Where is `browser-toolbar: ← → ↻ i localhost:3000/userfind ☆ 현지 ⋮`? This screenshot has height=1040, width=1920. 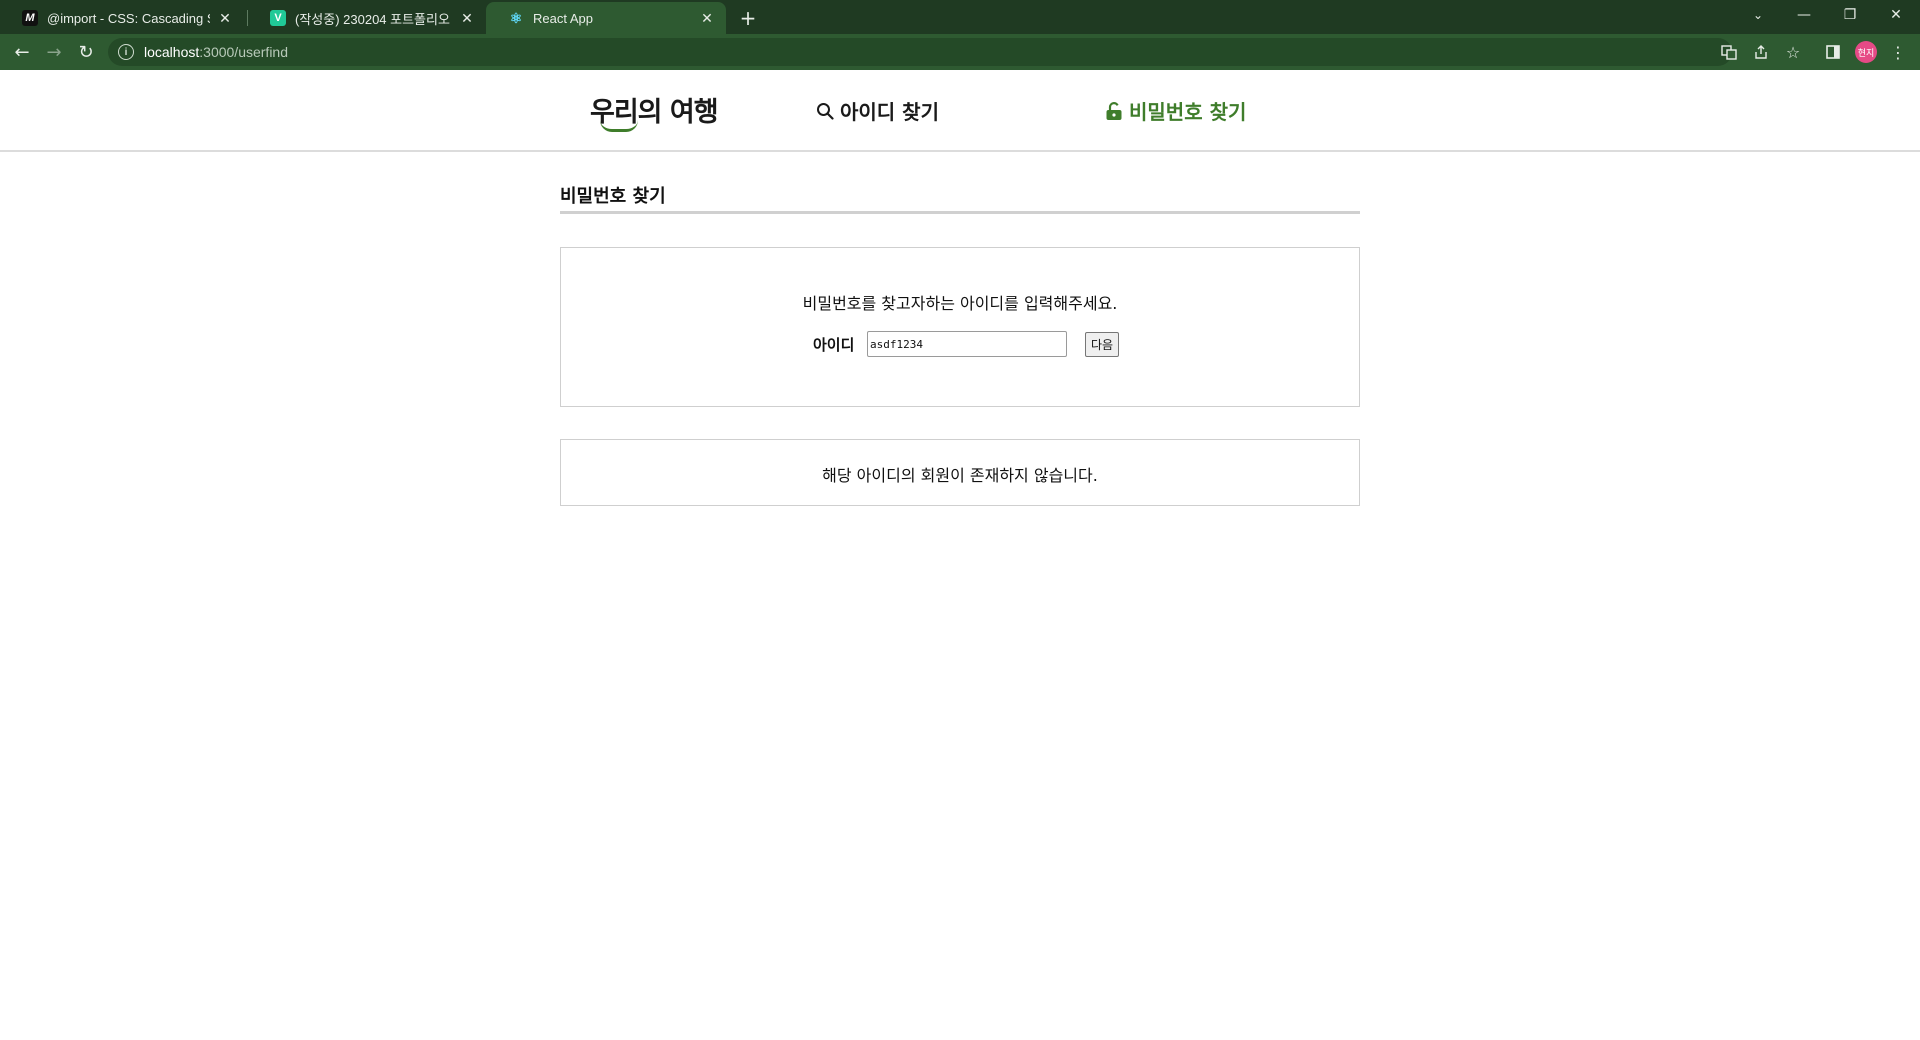 browser-toolbar: ← → ↻ i localhost:3000/userfind ☆ 현지 ⋮ is located at coordinates (960, 52).